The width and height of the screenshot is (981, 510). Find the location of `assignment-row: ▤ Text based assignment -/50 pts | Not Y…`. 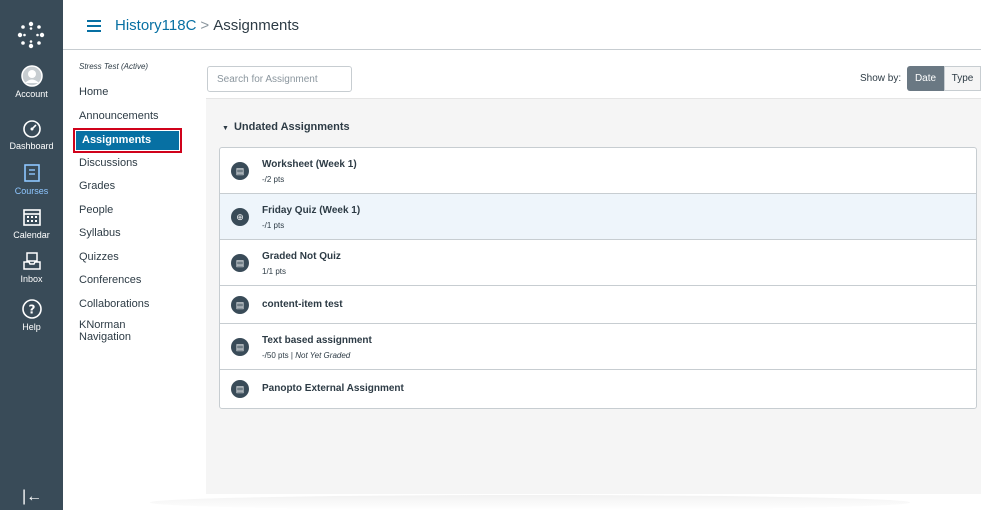

assignment-row: ▤ Text based assignment -/50 pts | Not Y… is located at coordinates (598, 347).